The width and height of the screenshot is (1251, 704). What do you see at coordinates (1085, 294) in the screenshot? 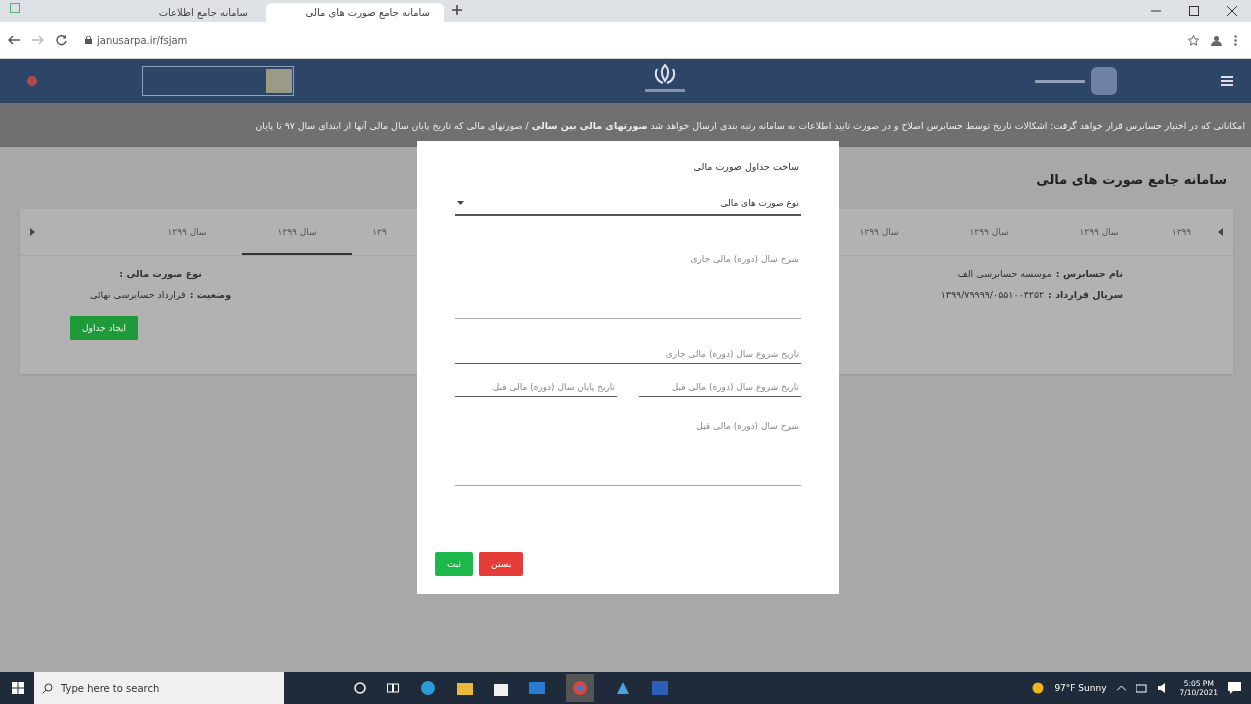
I see `info-label: سریال قرارداد :` at bounding box center [1085, 294].